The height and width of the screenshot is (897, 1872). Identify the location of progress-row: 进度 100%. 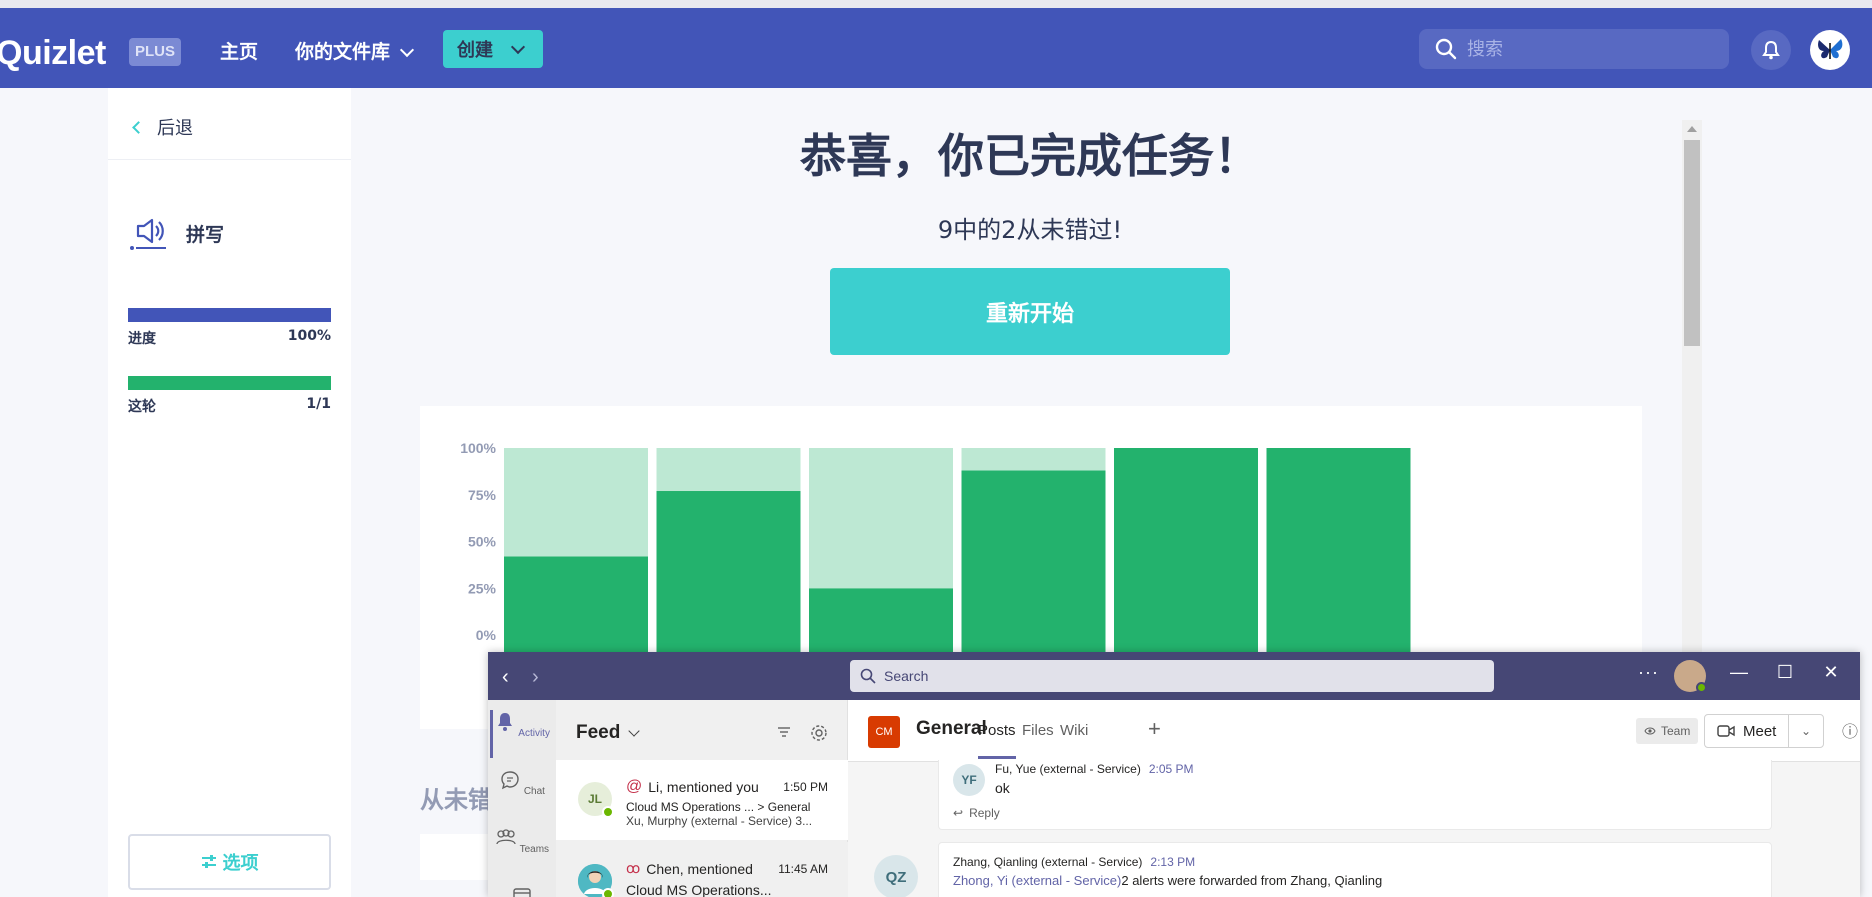
(229, 338).